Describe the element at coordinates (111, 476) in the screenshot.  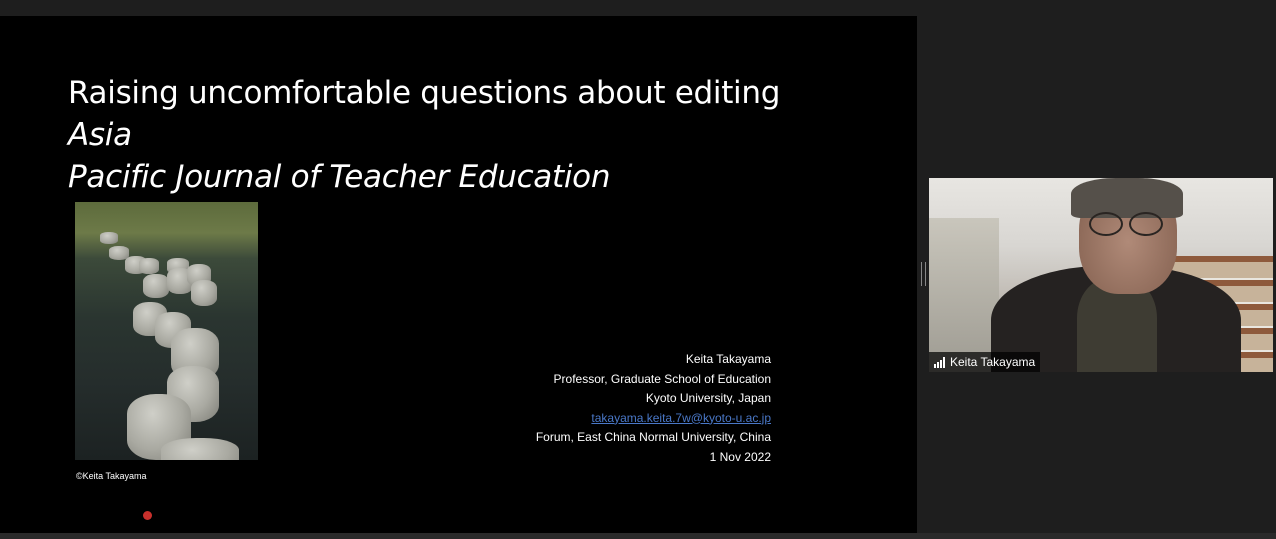
I see `photo-credit: ©Keita Takayama` at that location.